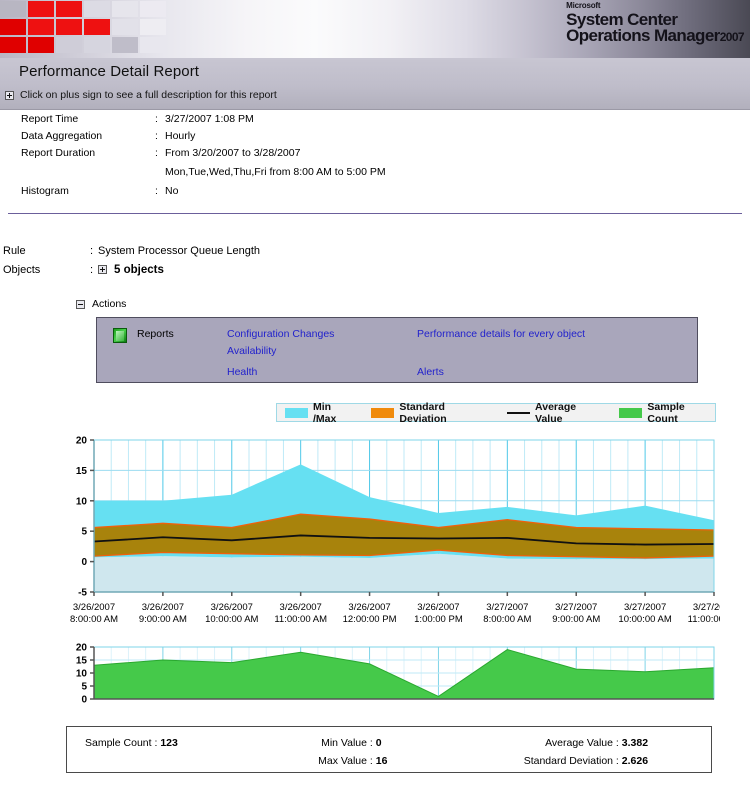 The image size is (750, 795). I want to click on link-configuration-changes: Configuration Changes, so click(280, 334).